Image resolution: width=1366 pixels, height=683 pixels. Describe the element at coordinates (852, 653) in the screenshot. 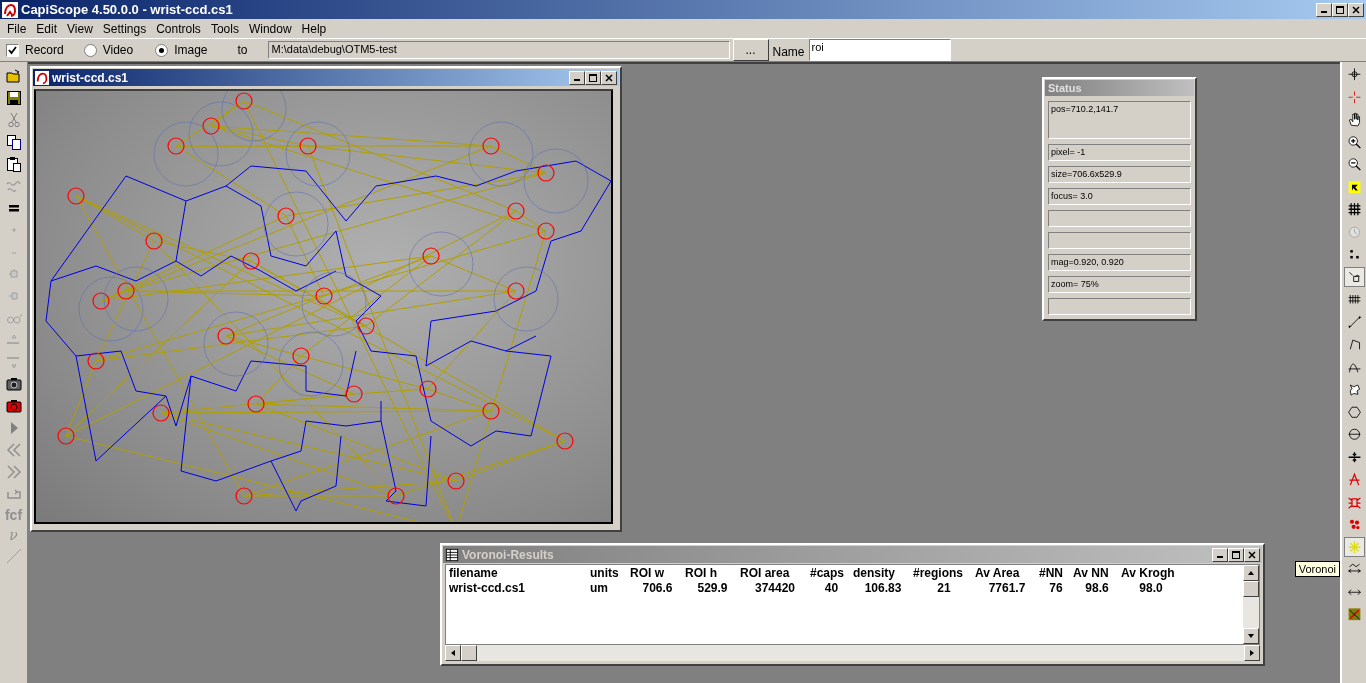

I see `horizontal-scrollbar` at that location.